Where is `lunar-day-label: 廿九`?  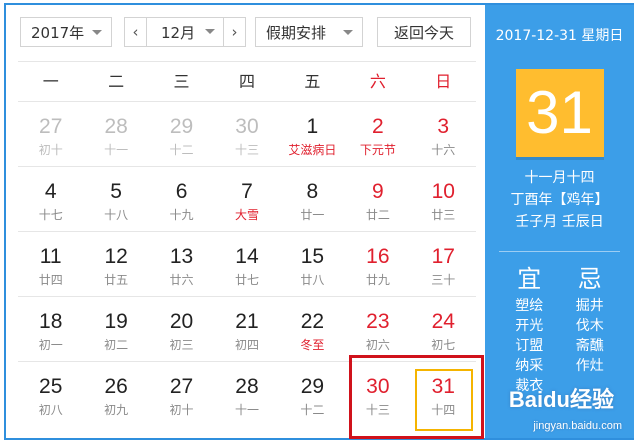 lunar-day-label: 廿九 is located at coordinates (377, 280).